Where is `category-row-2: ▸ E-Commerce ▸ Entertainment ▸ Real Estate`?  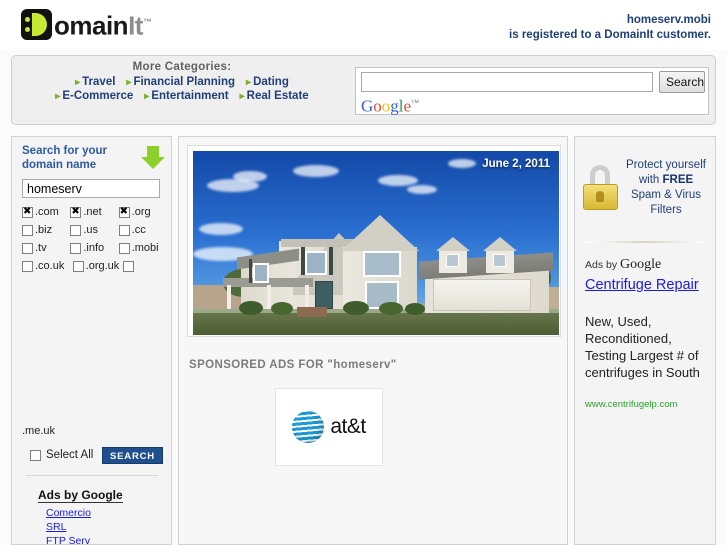
category-row-2: ▸ E-Commerce ▸ Entertainment ▸ Real Estate is located at coordinates (182, 96).